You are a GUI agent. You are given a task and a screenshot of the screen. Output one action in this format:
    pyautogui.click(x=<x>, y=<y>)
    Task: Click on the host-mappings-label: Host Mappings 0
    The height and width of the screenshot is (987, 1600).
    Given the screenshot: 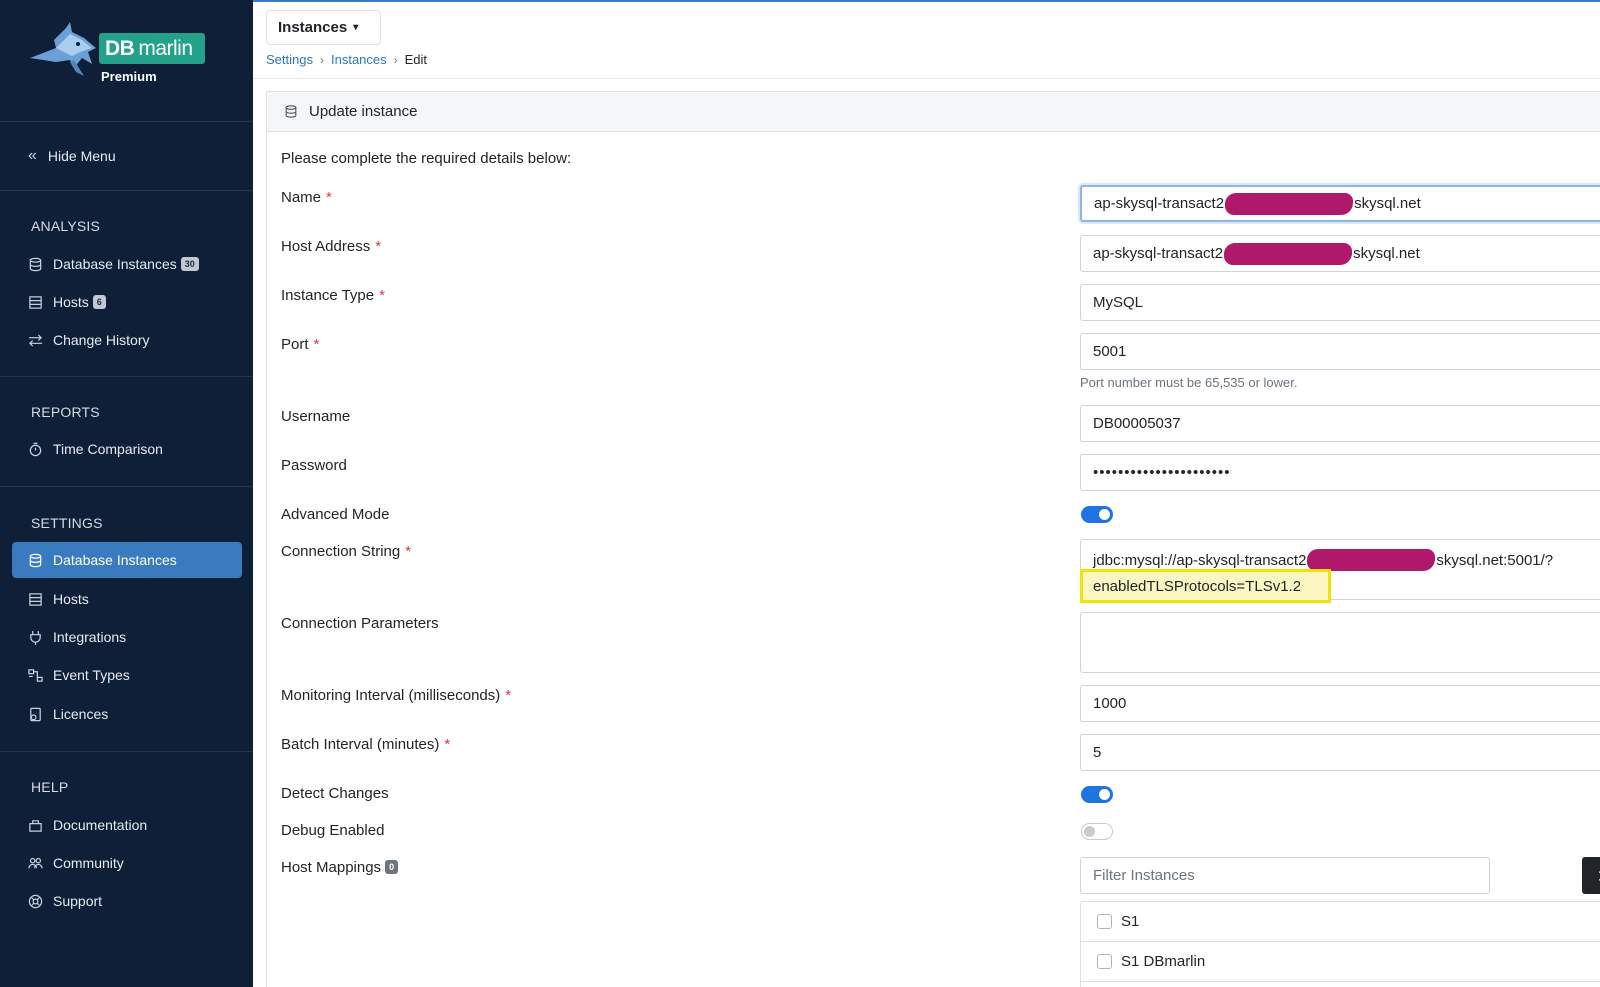 What is the action you would take?
    pyautogui.click(x=340, y=867)
    